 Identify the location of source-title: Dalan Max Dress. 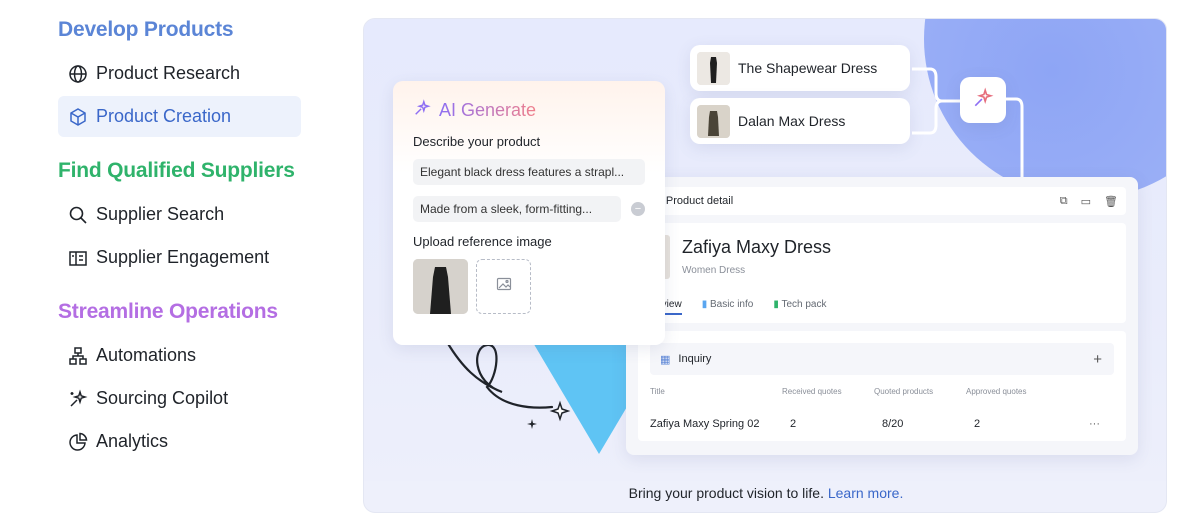
(792, 121).